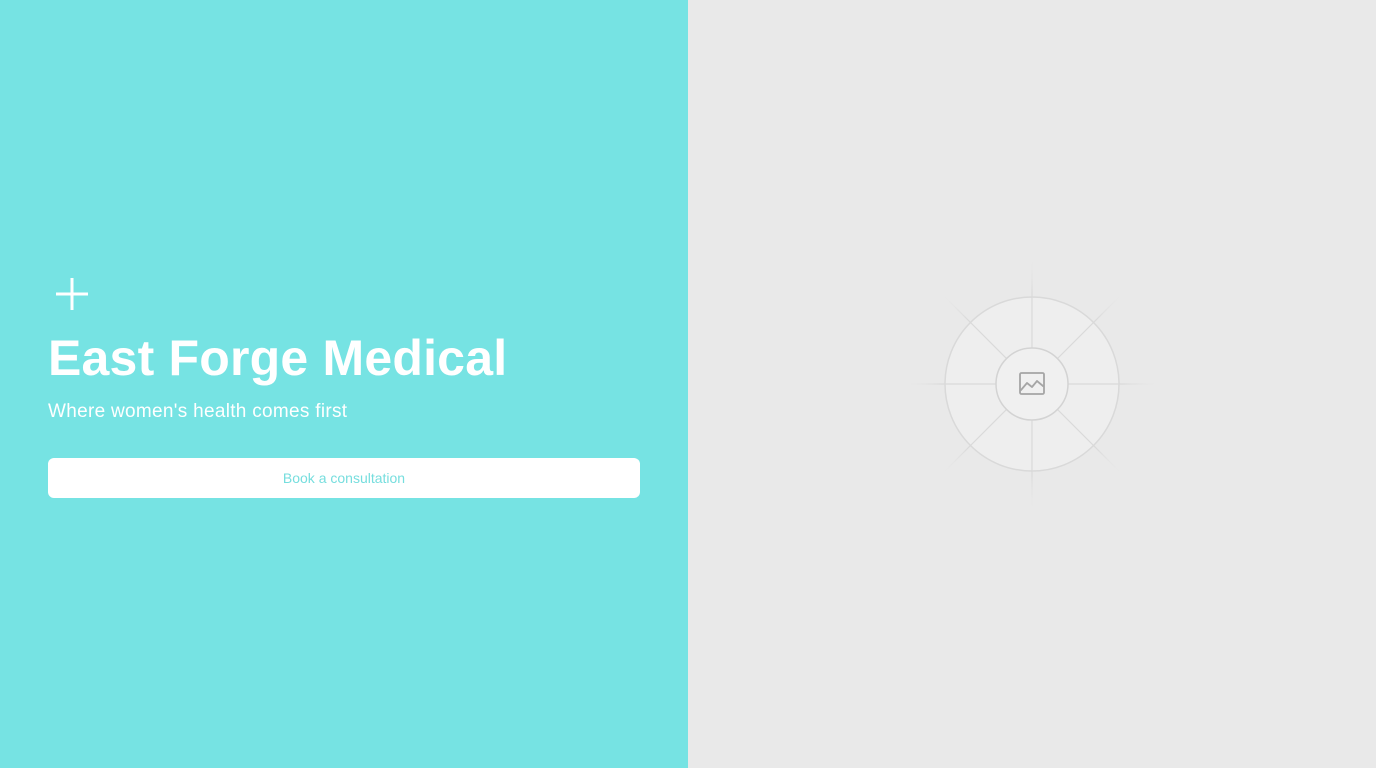 The width and height of the screenshot is (1376, 768). What do you see at coordinates (278, 358) in the screenshot?
I see `page-title: East Forge Medical` at bounding box center [278, 358].